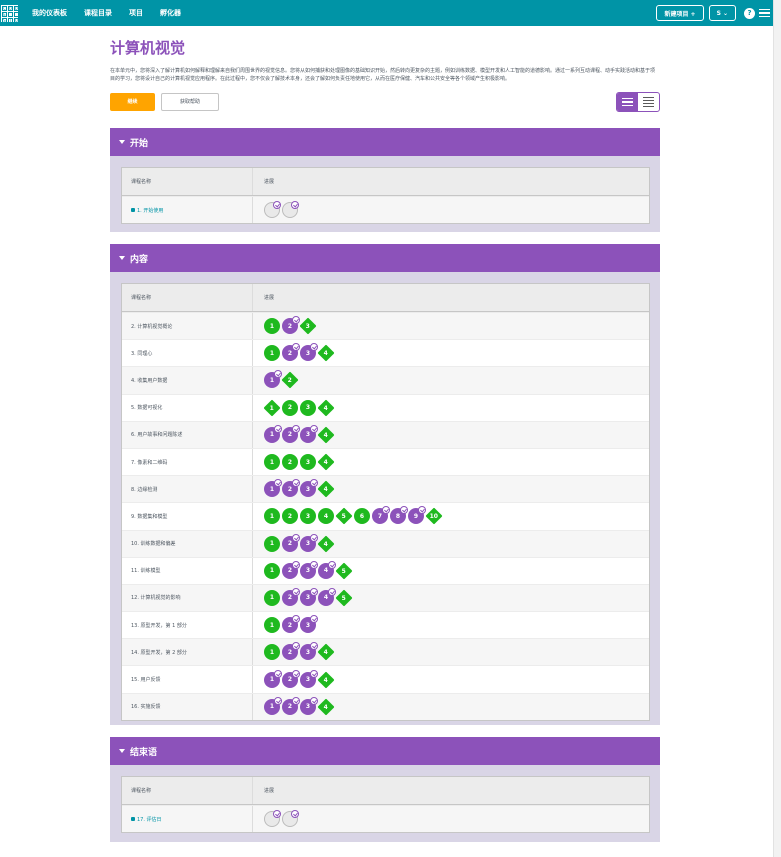 The image size is (781, 857). What do you see at coordinates (417, 515) in the screenshot?
I see `level-bubble: 9` at bounding box center [417, 515].